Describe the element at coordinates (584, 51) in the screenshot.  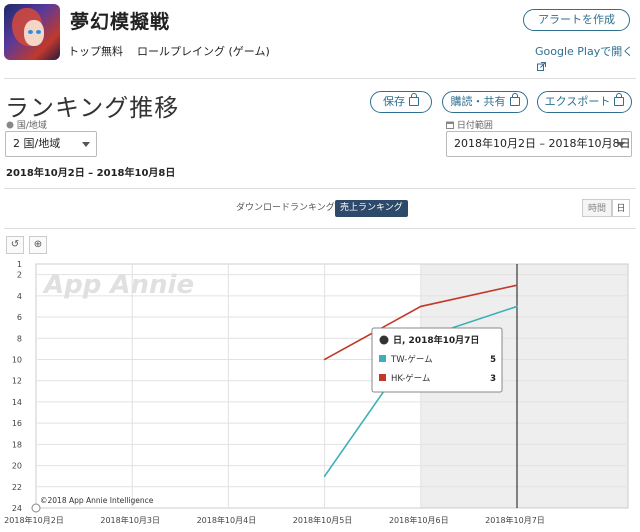
I see `google-play-label: Google Playで開く` at that location.